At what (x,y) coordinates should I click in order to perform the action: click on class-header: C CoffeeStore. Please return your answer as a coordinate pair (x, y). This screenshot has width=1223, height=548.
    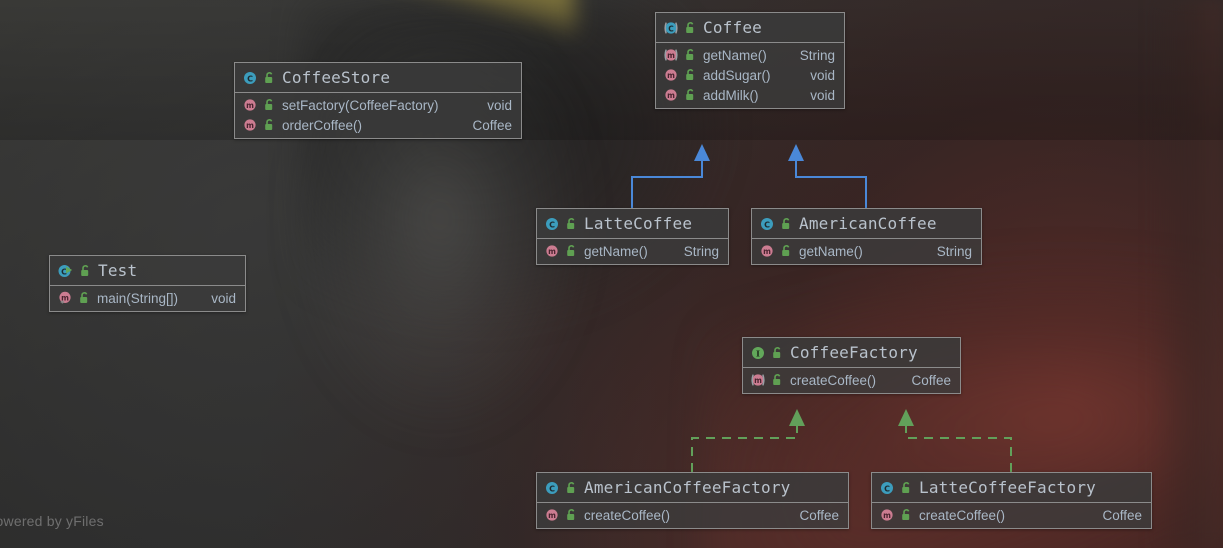
    Looking at the image, I should click on (378, 78).